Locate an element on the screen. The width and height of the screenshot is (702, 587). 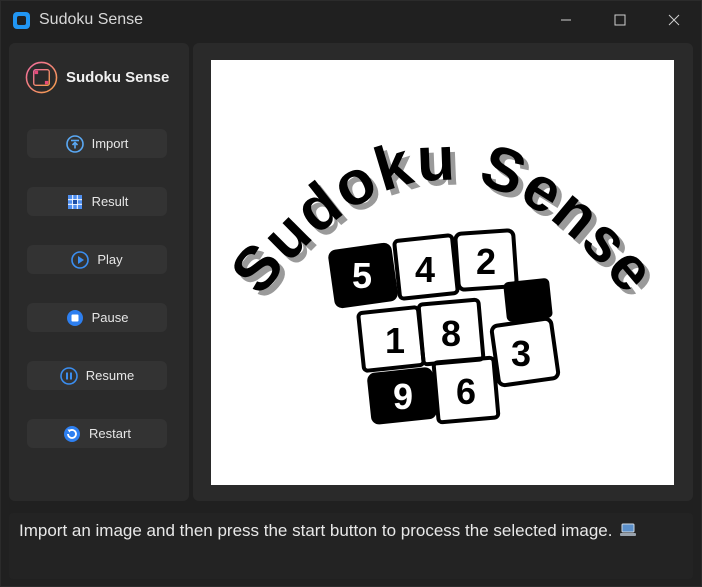
grid-digit: 2 is located at coordinates (486, 261).